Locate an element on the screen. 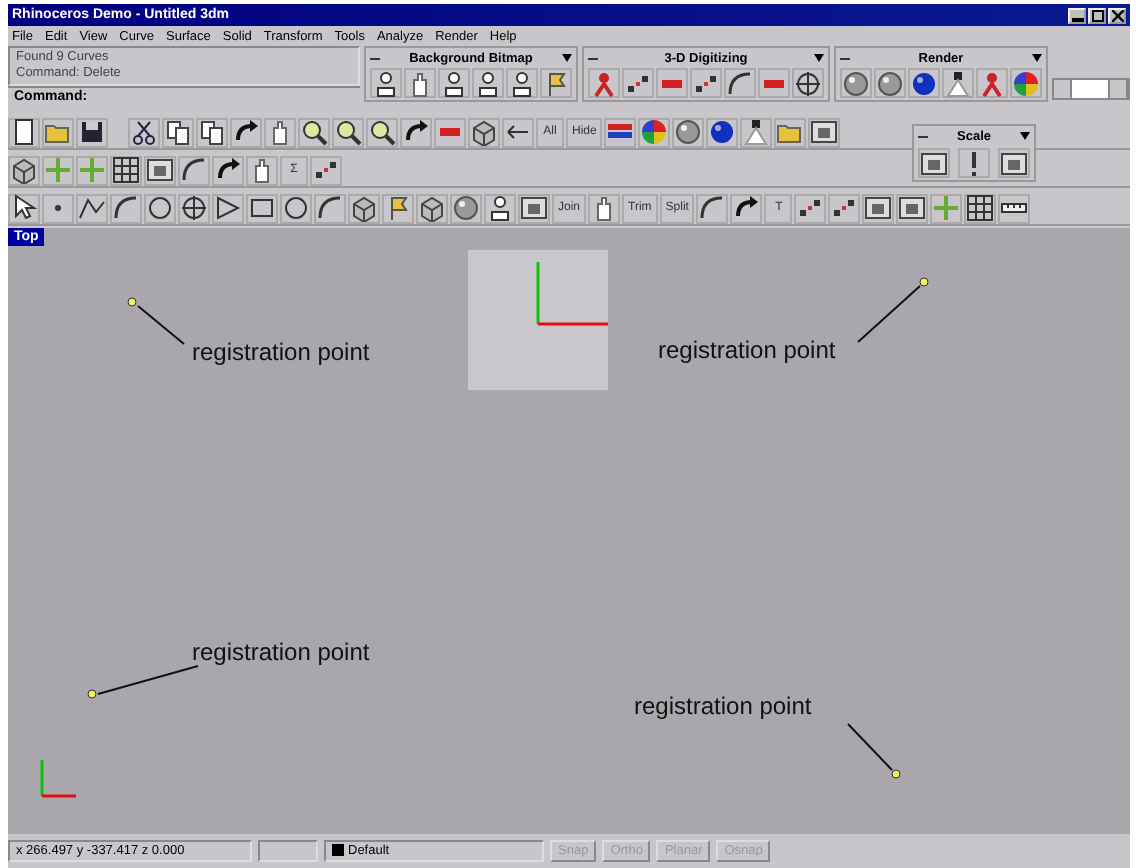 The height and width of the screenshot is (868, 1136). maximize-button is located at coordinates (1097, 15).